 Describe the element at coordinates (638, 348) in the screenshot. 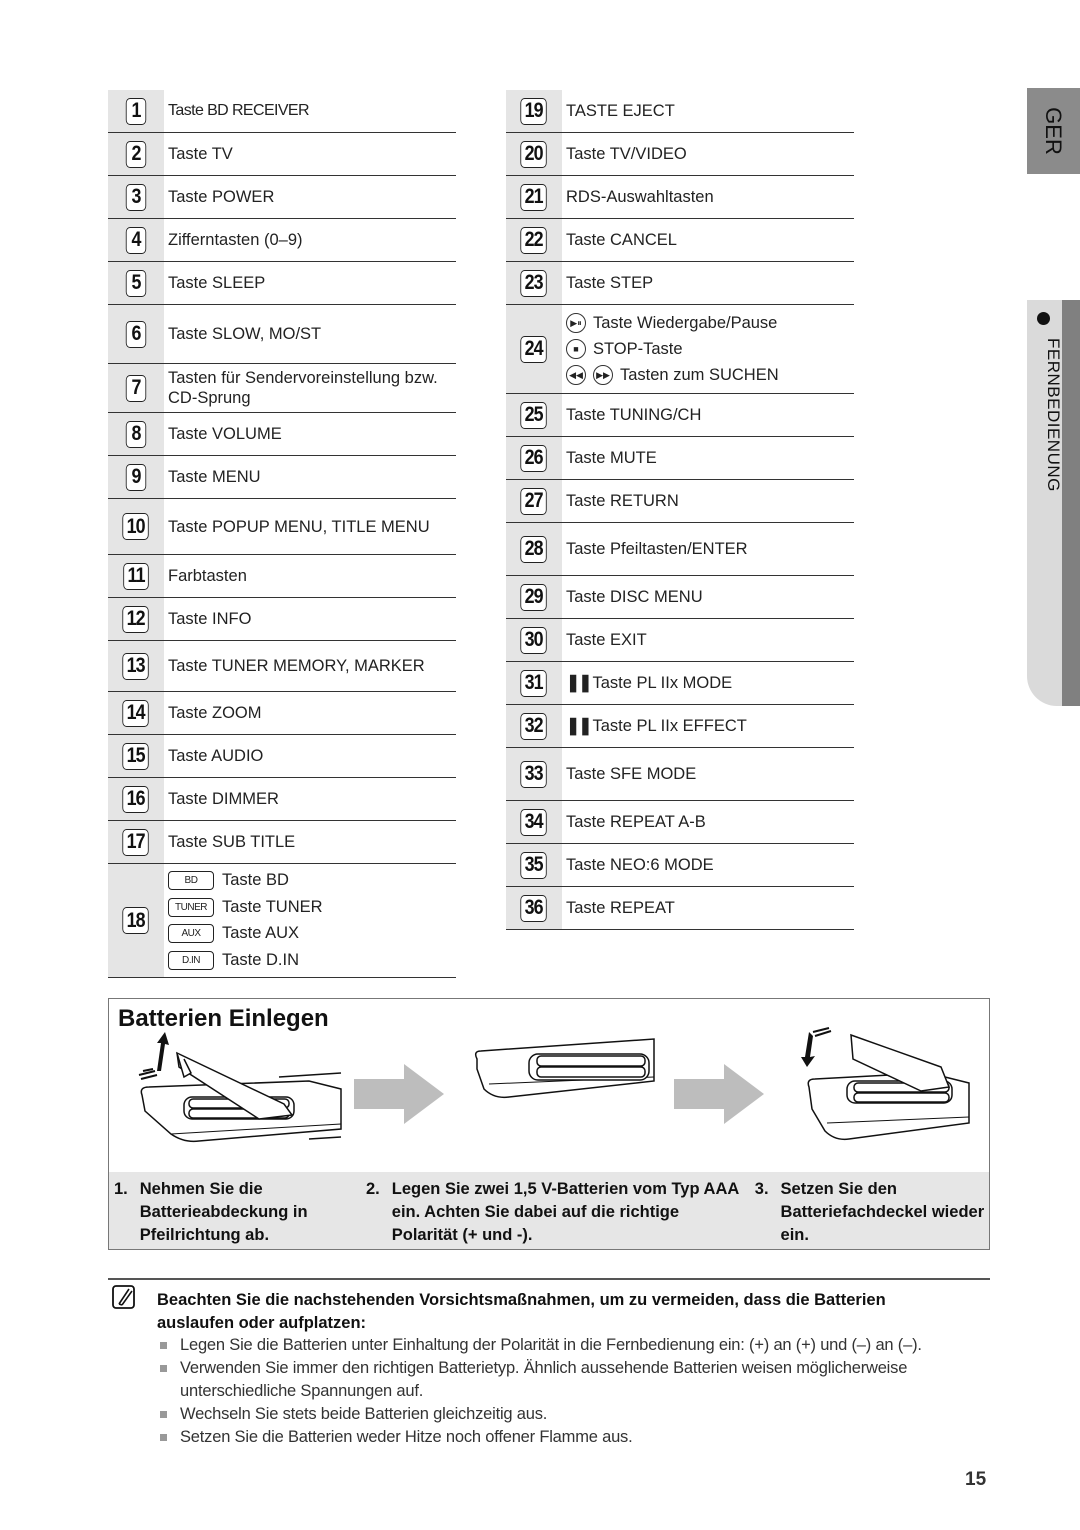

I see `item-label: STOP-Taste` at that location.